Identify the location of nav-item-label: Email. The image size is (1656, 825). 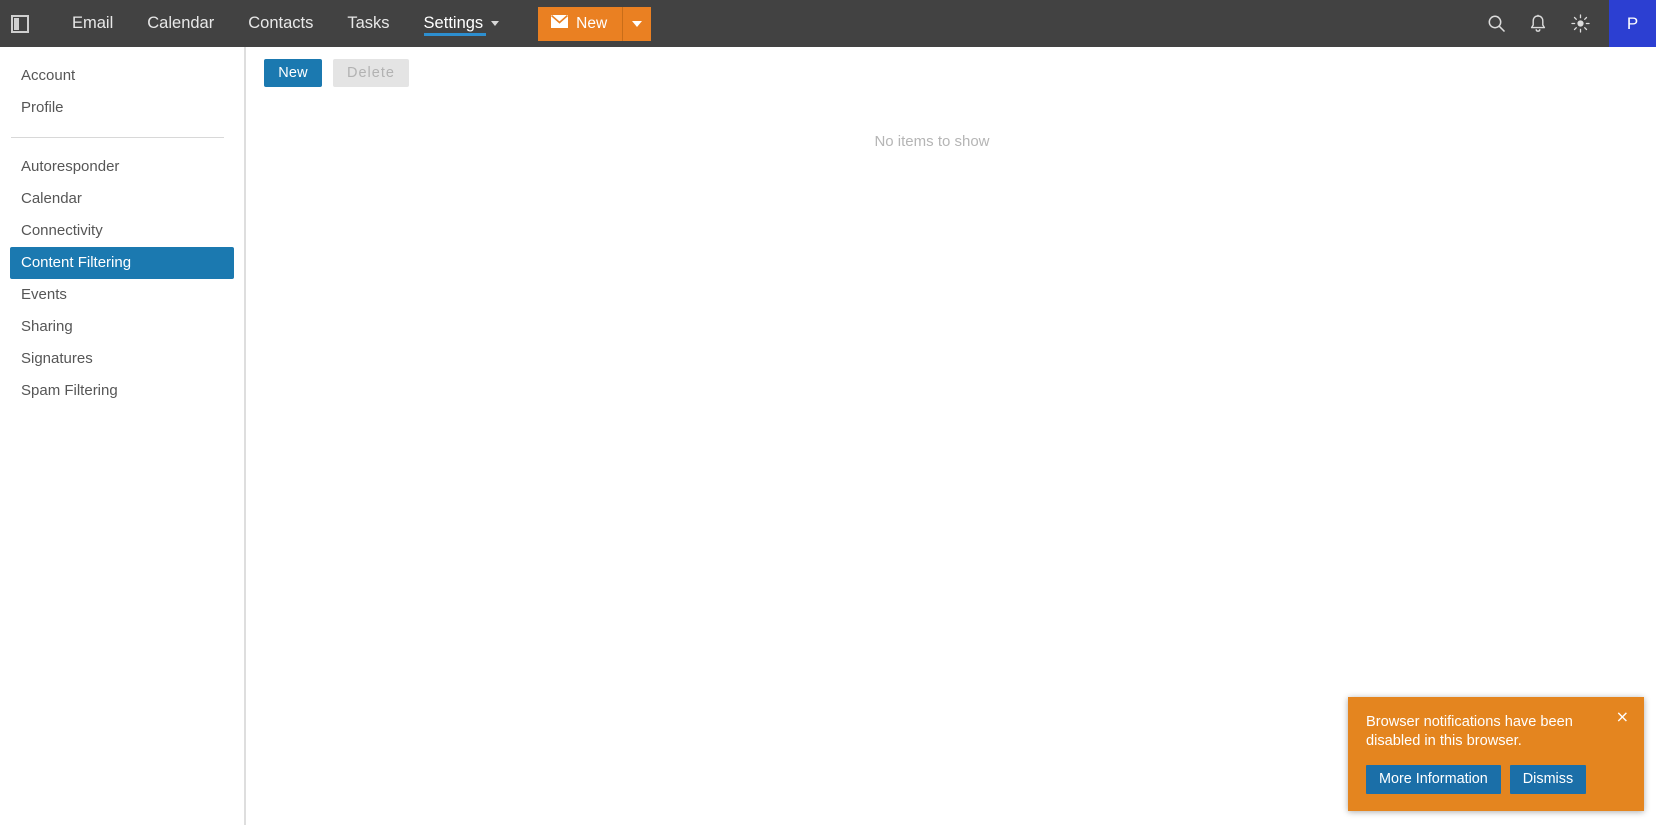
(93, 23).